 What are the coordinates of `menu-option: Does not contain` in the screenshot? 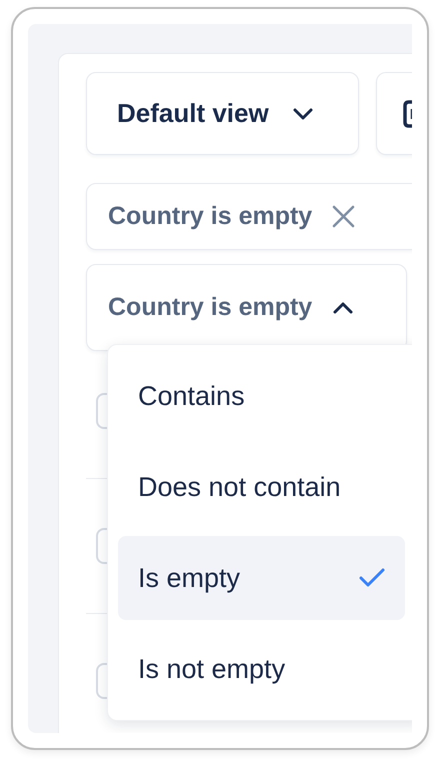 It's located at (261, 487).